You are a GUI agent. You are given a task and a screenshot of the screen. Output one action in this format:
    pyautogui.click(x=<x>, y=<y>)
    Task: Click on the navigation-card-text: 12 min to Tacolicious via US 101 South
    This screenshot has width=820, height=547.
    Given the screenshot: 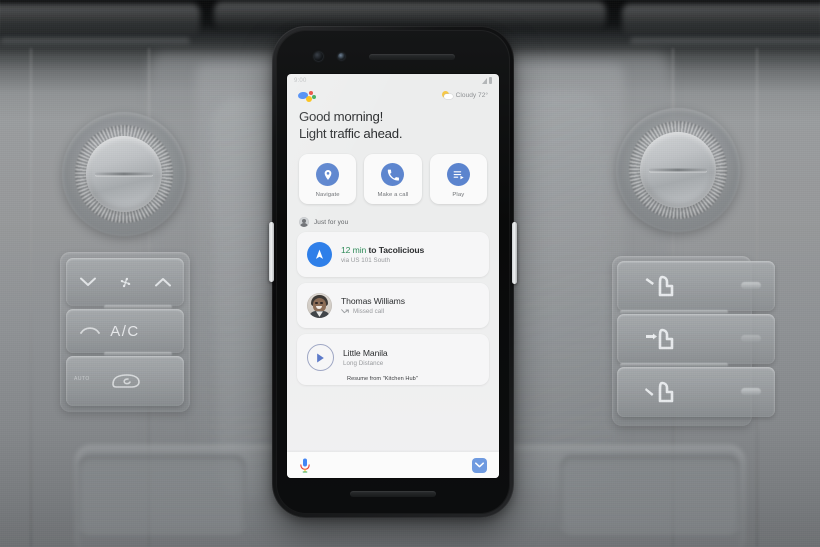 What is the action you would take?
    pyautogui.click(x=382, y=254)
    